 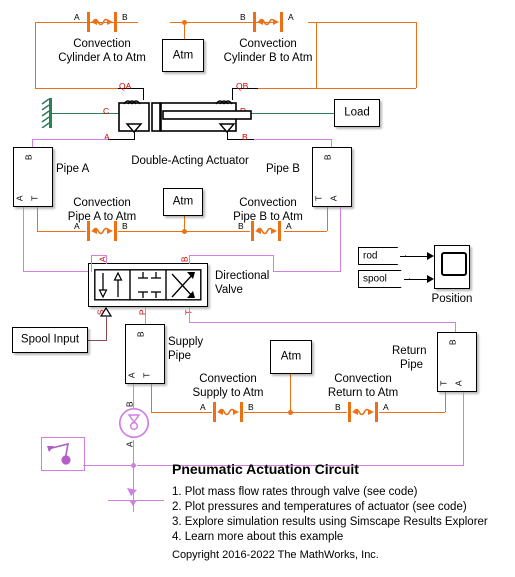 I want to click on wire-therm3-left, so click(x=181, y=412).